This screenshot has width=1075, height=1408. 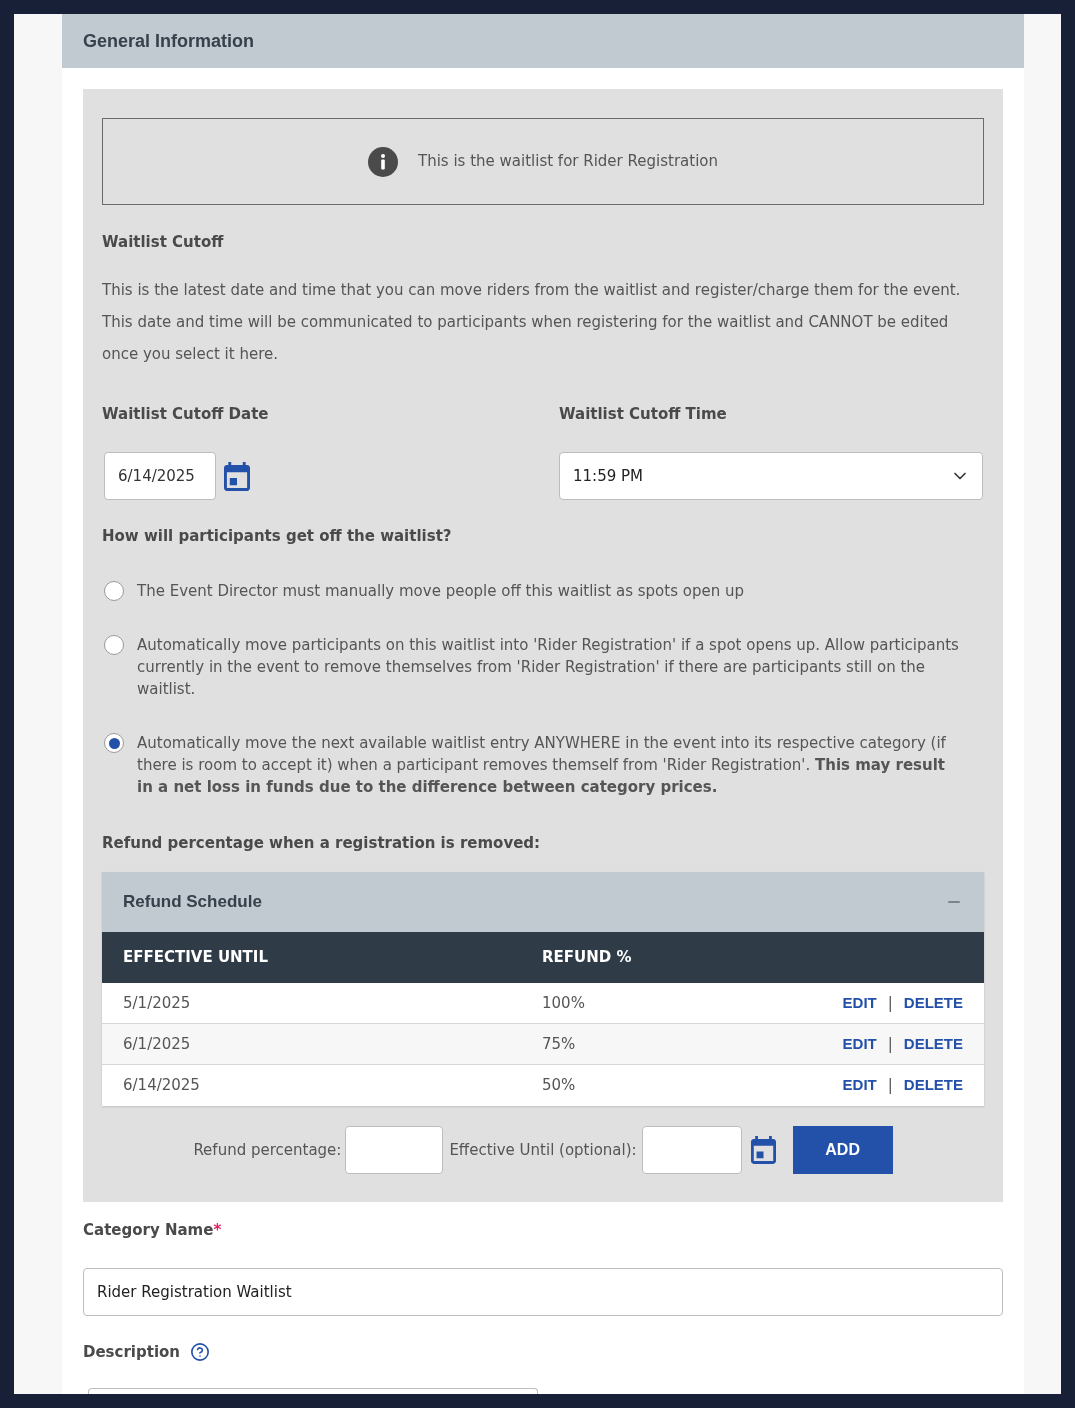 What do you see at coordinates (383, 161) in the screenshot?
I see `info-icon` at bounding box center [383, 161].